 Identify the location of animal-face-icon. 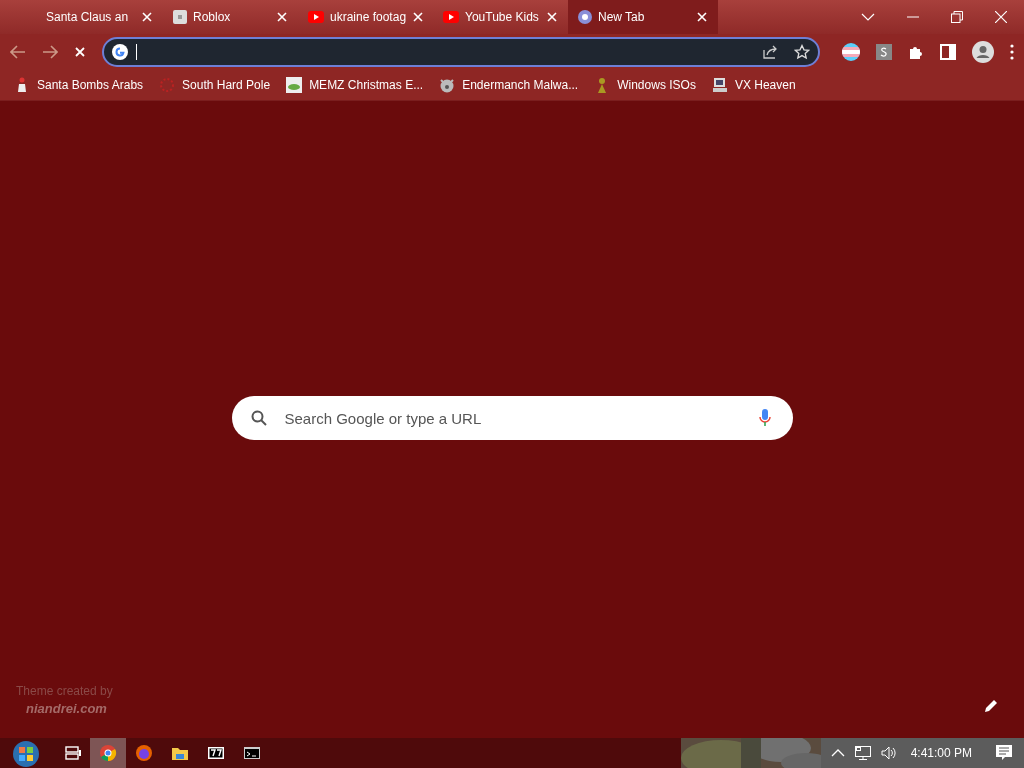
(447, 85).